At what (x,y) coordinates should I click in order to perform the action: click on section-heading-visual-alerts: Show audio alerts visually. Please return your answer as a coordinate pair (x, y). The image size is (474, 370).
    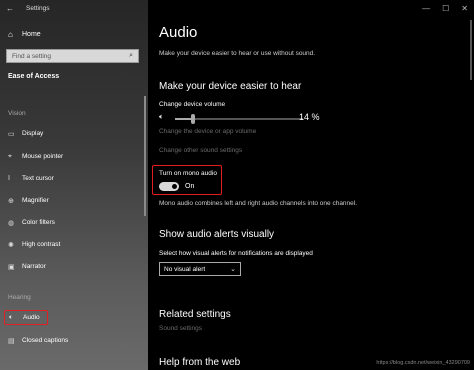
    Looking at the image, I should click on (217, 234).